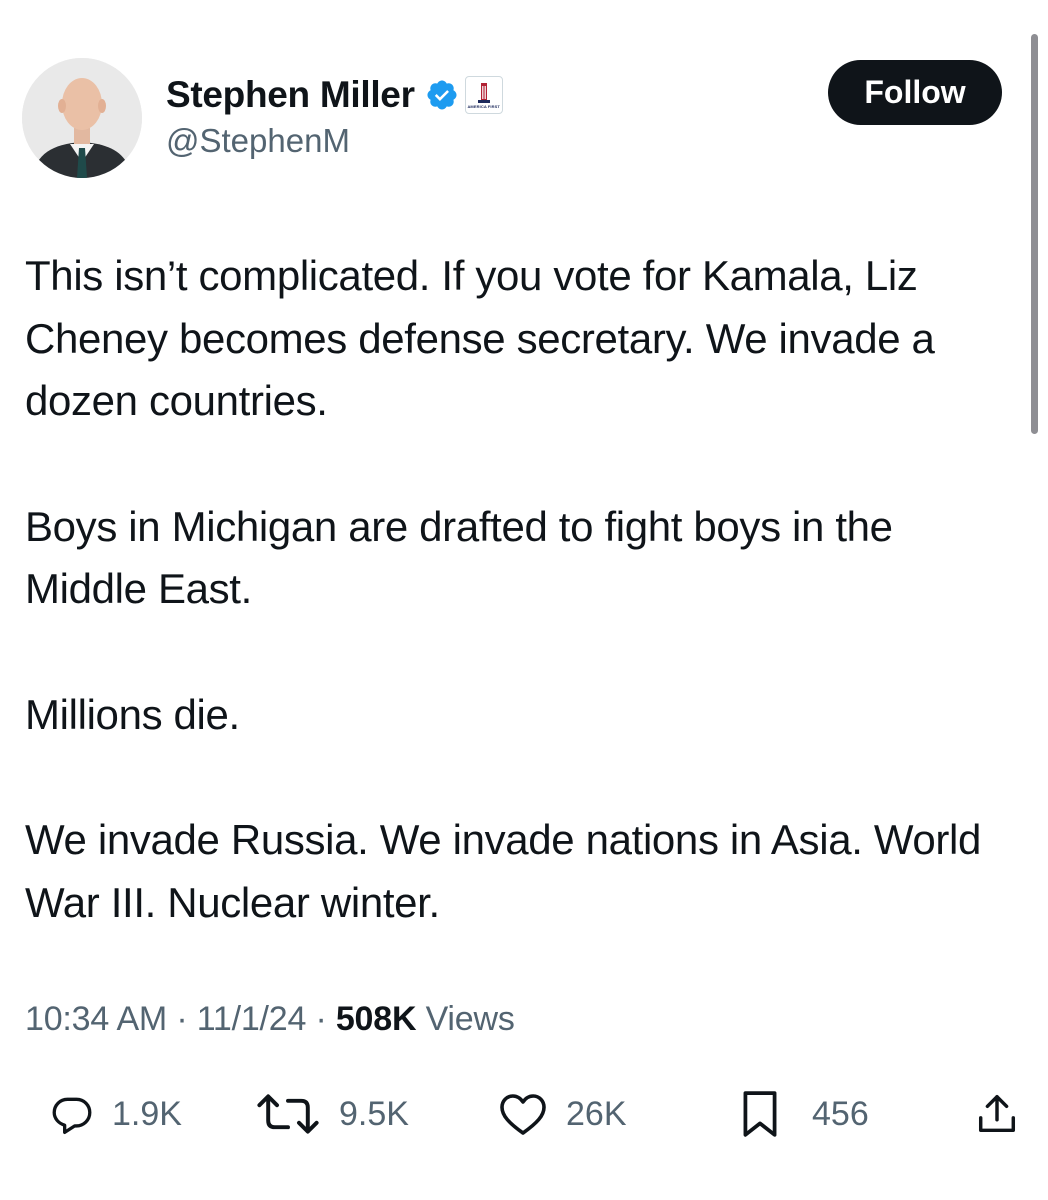  What do you see at coordinates (1034, 234) in the screenshot?
I see `scrollbar` at bounding box center [1034, 234].